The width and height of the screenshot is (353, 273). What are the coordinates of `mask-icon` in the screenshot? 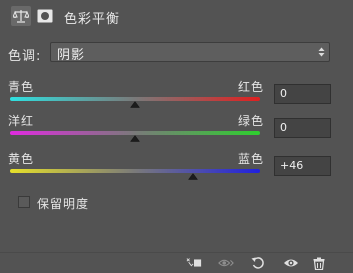 It's located at (45, 16).